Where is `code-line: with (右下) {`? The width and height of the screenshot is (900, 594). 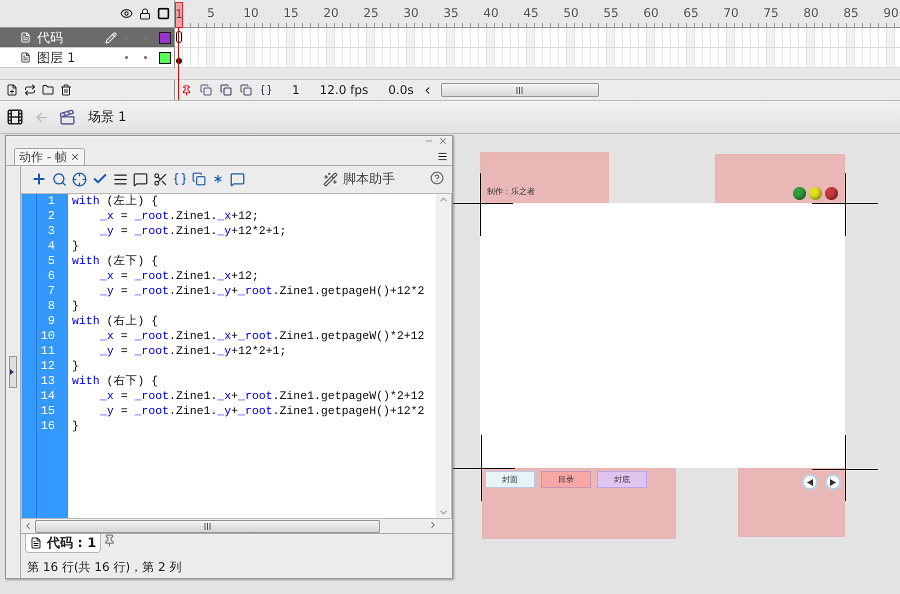 code-line: with (右下) { is located at coordinates (116, 381).